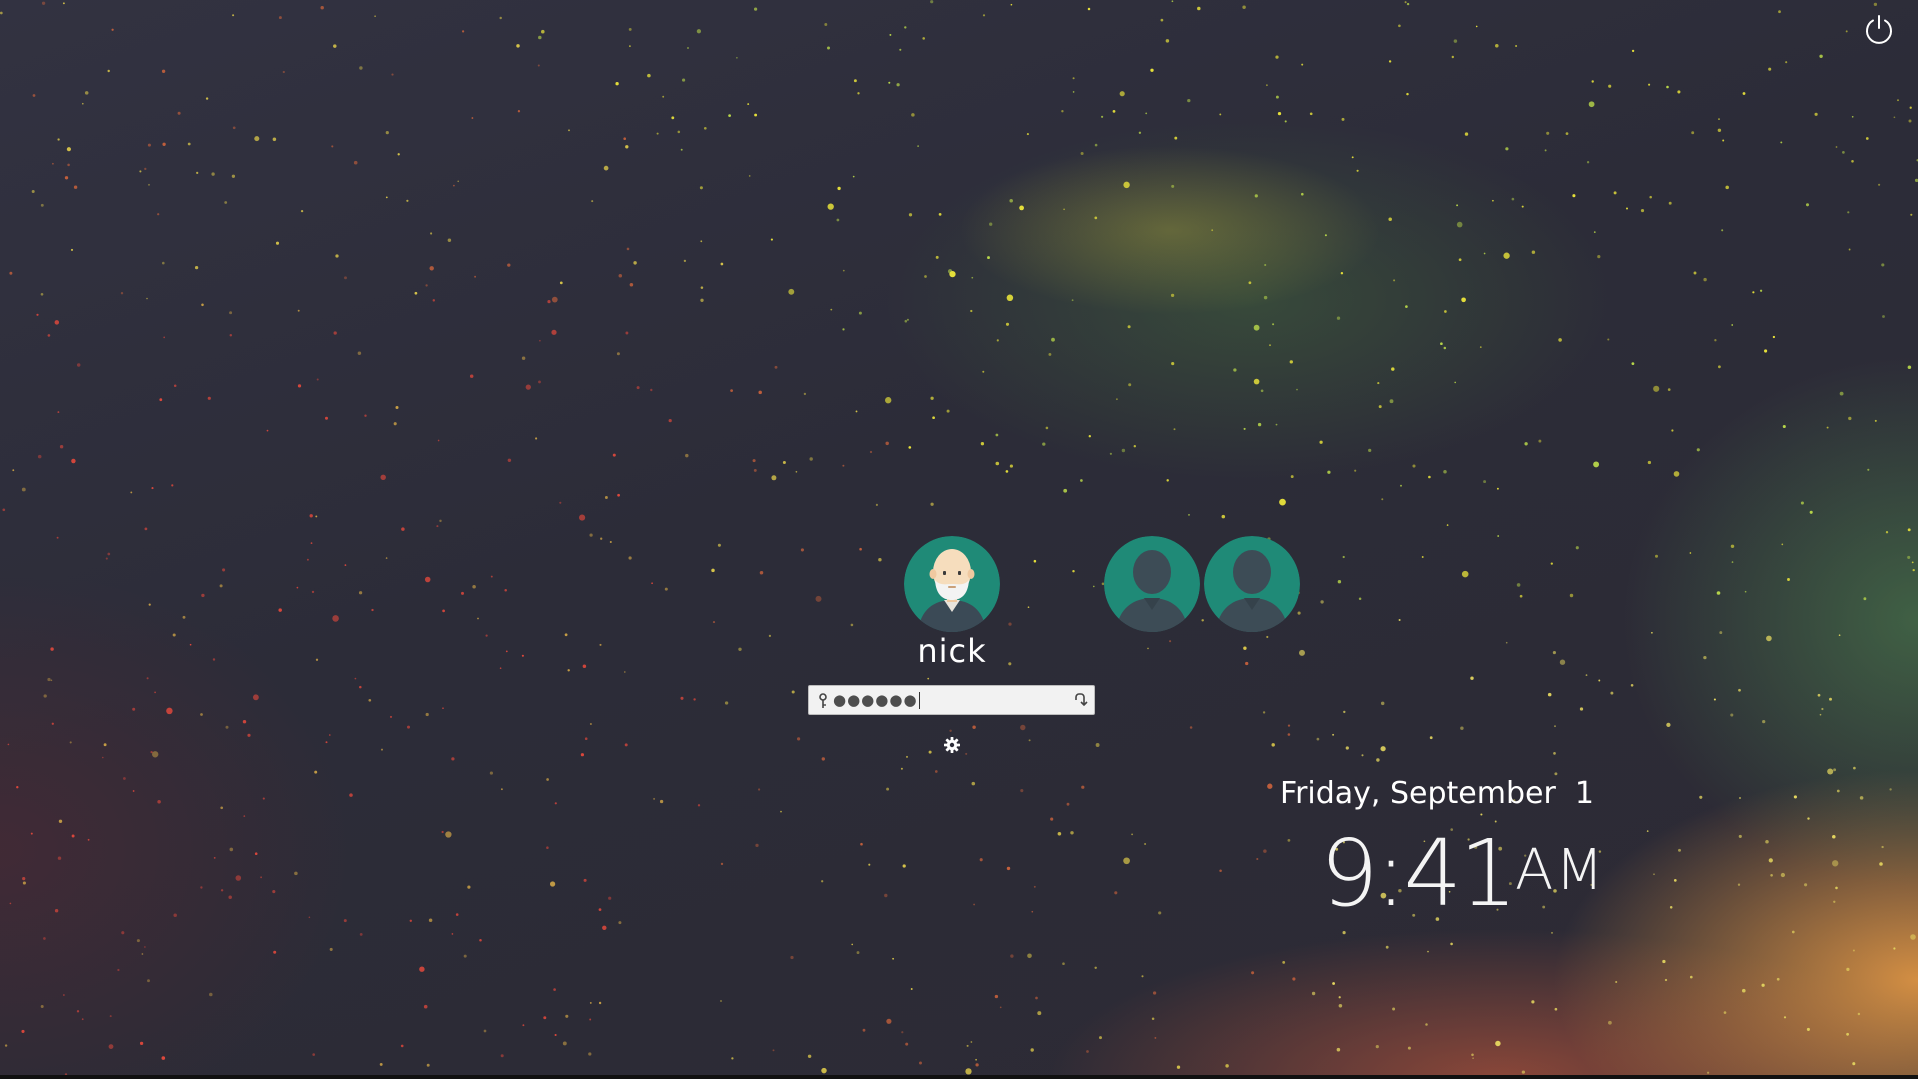  Describe the element at coordinates (823, 700) in the screenshot. I see `key-icon` at that location.